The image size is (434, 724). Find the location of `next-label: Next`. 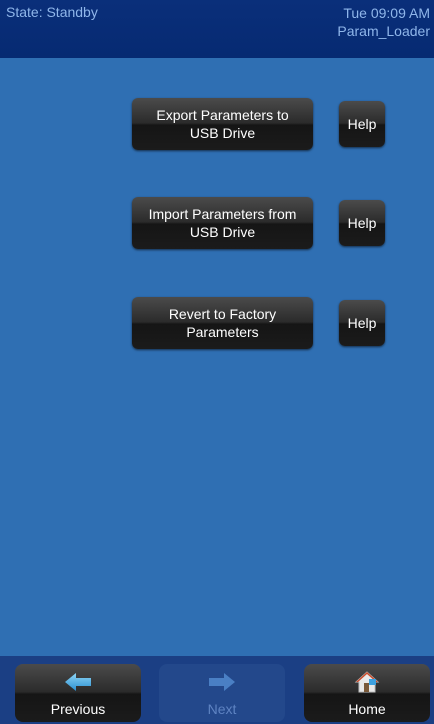

next-label: Next is located at coordinates (222, 709).